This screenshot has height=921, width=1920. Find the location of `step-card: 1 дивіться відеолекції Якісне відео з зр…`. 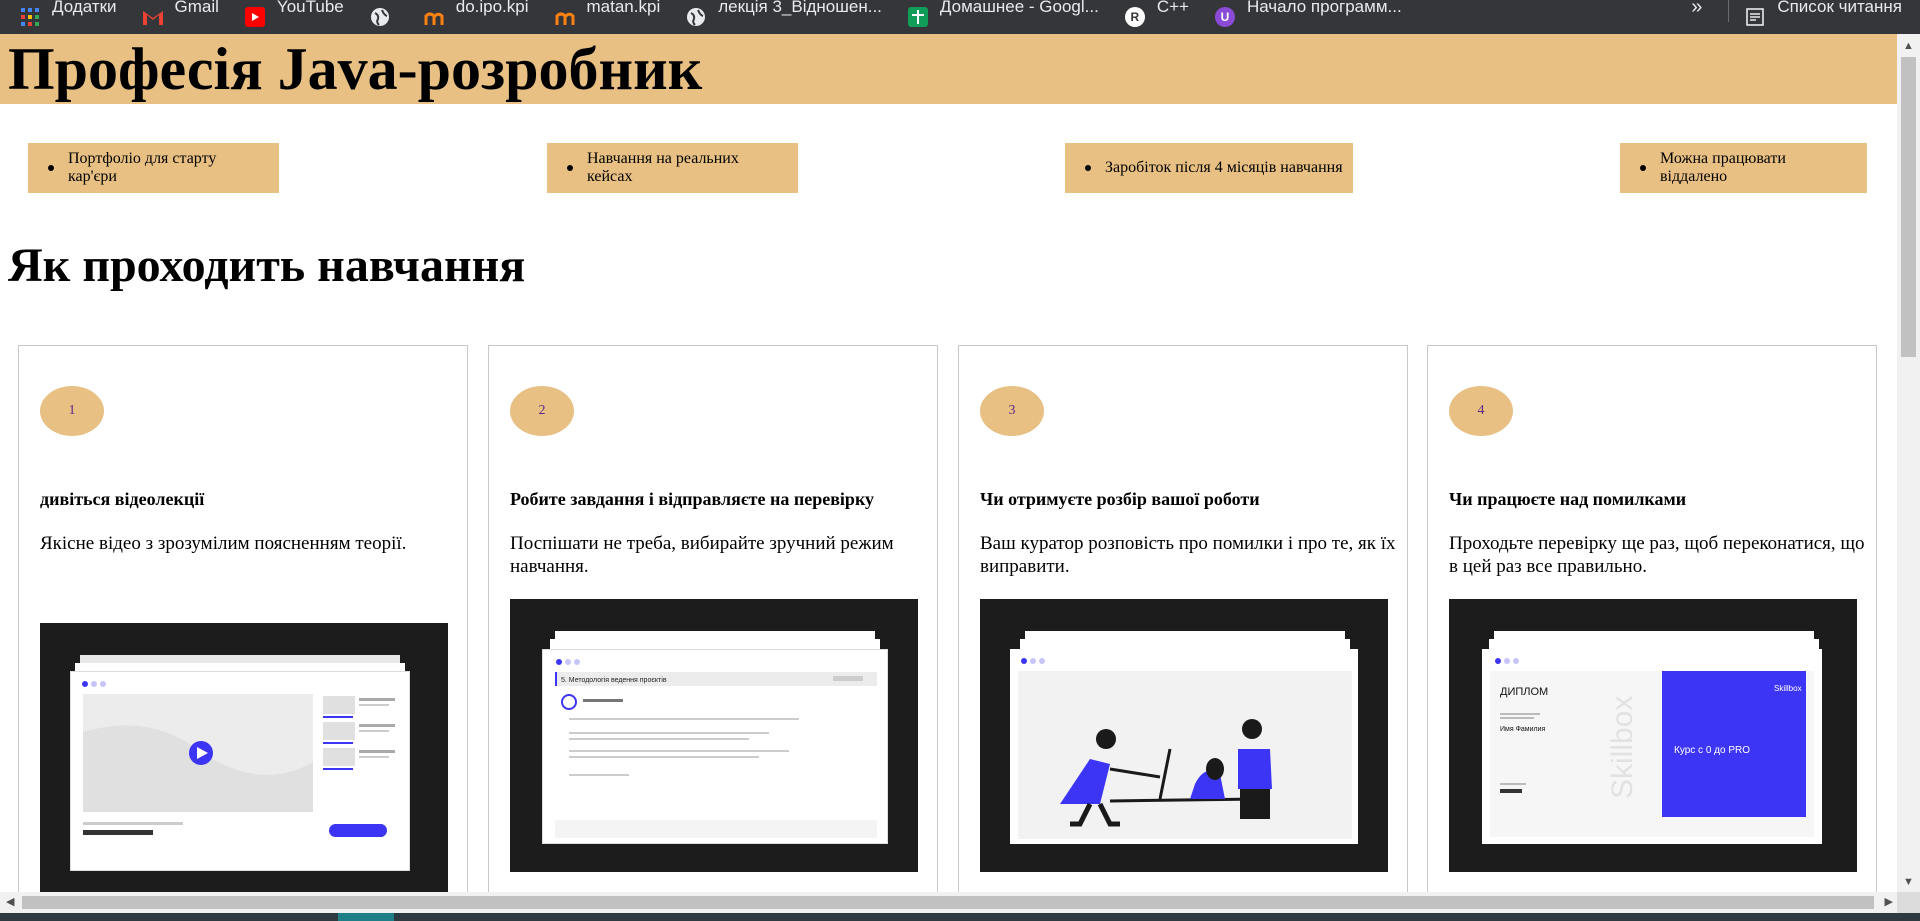

step-card: 1 дивіться відеолекції Якісне відео з зр… is located at coordinates (243, 618).